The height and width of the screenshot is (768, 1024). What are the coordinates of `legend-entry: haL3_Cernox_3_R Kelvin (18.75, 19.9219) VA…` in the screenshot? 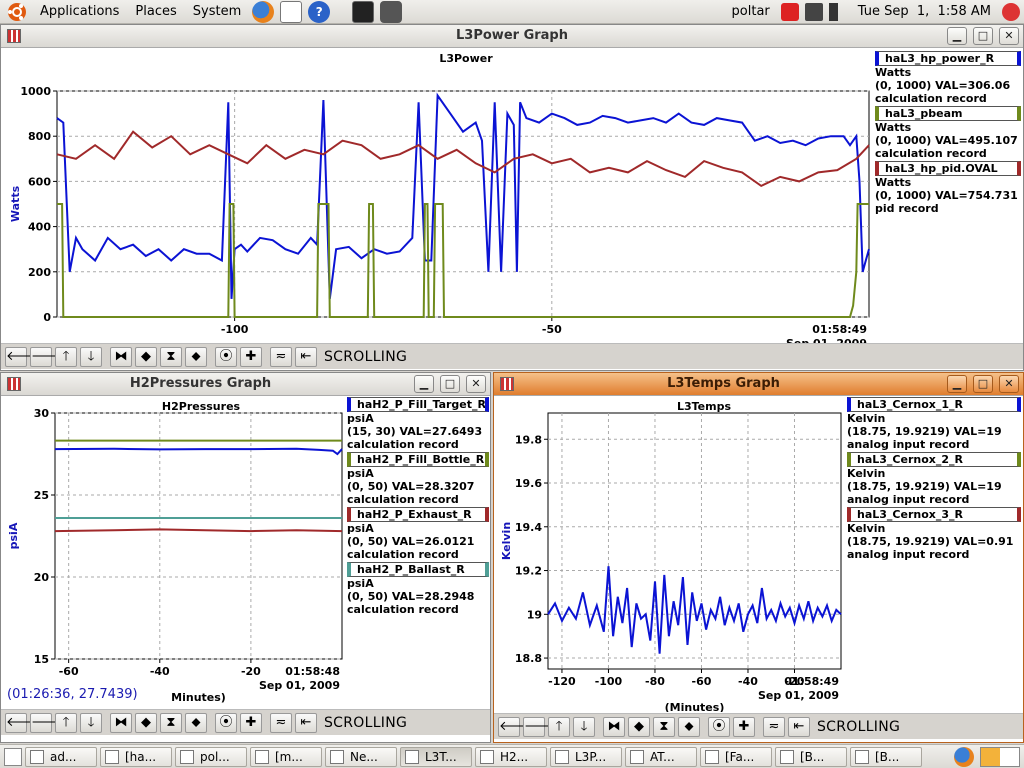 It's located at (934, 534).